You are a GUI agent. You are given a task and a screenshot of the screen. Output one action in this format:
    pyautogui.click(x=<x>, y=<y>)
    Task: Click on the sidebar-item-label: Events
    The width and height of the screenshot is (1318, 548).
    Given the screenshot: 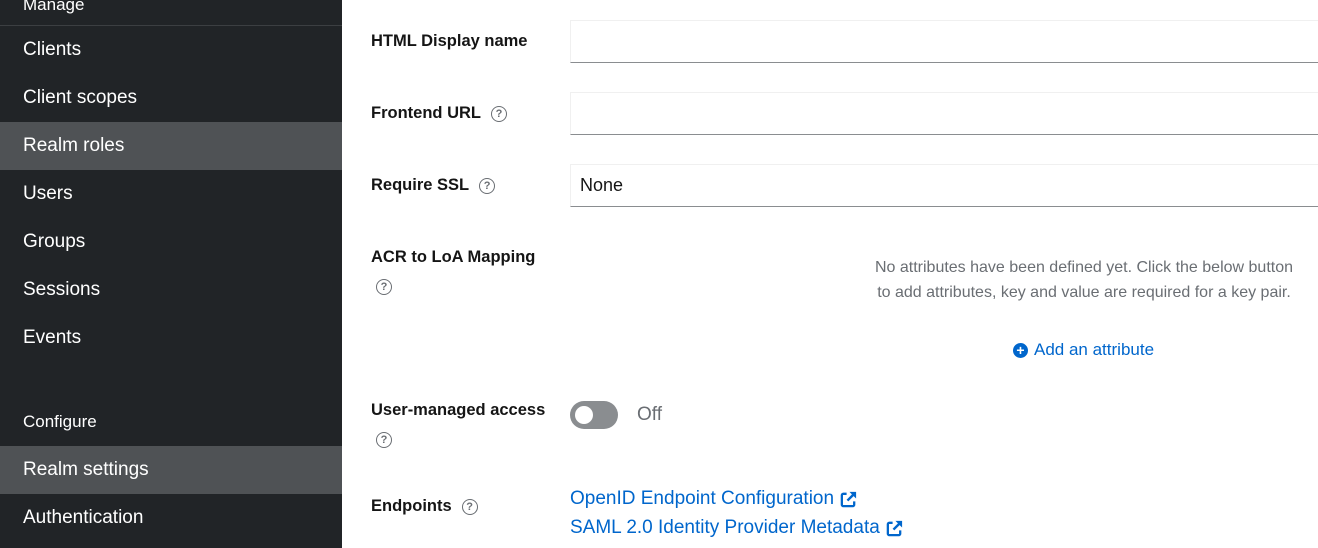 What is the action you would take?
    pyautogui.click(x=52, y=337)
    